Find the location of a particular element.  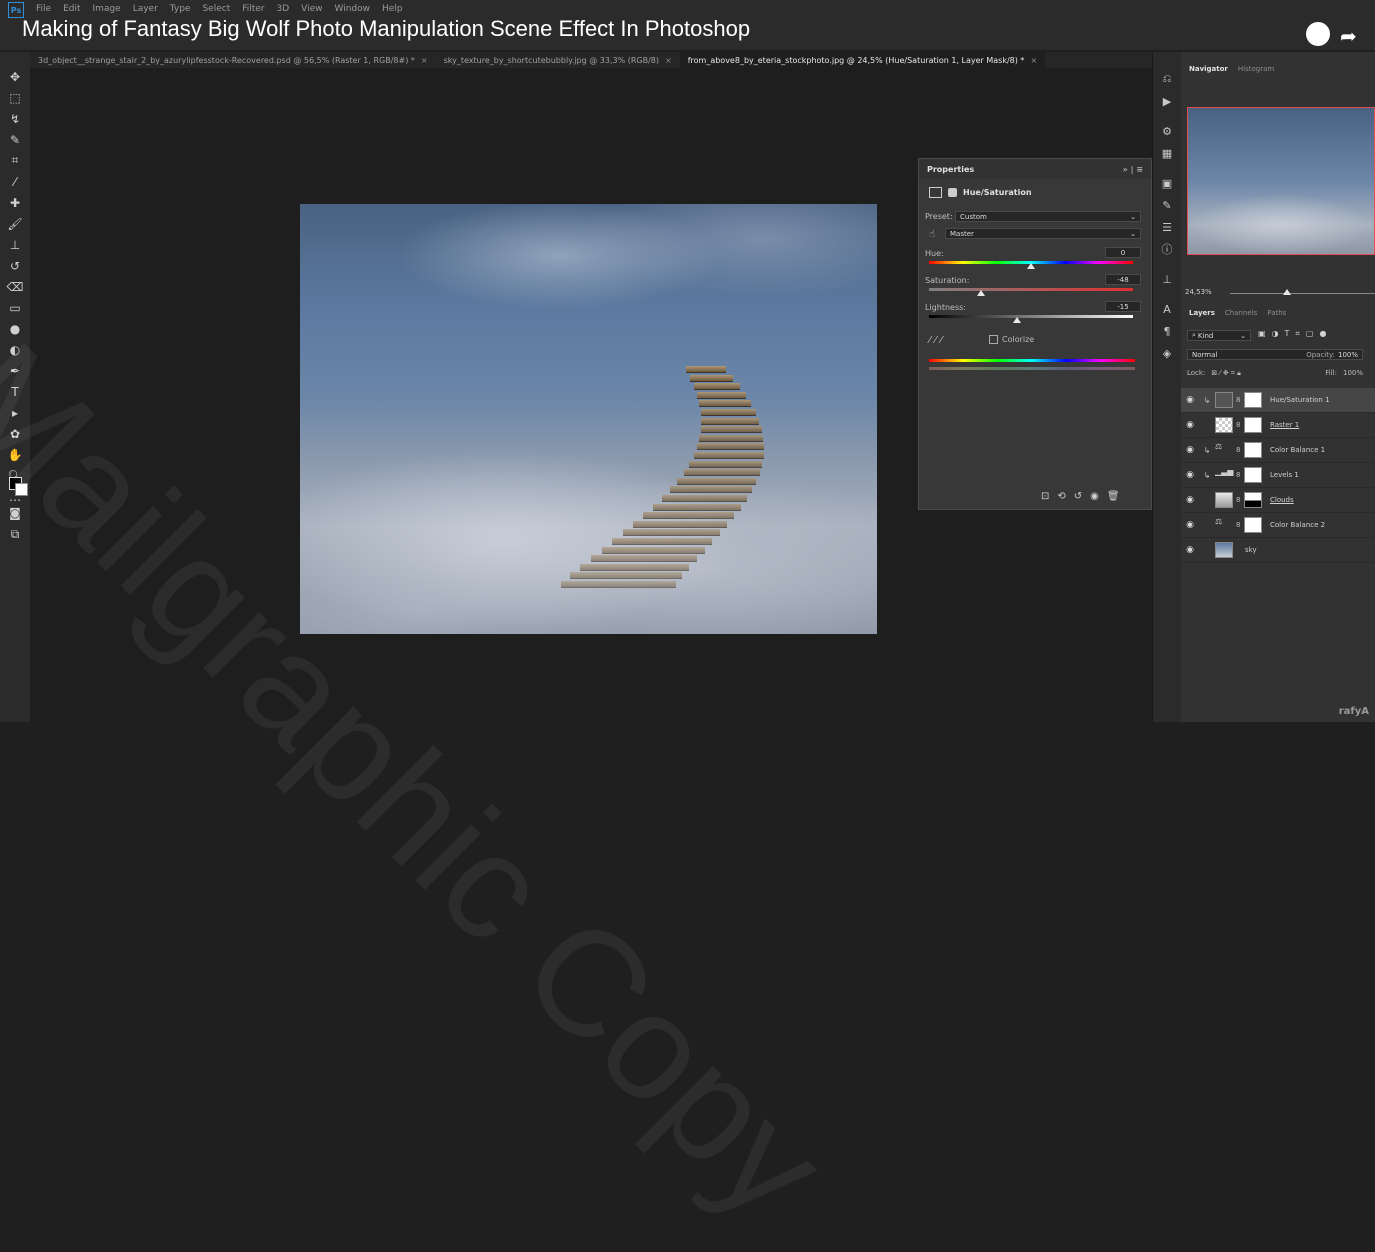

lightness-slider-knob is located at coordinates (1017, 320).